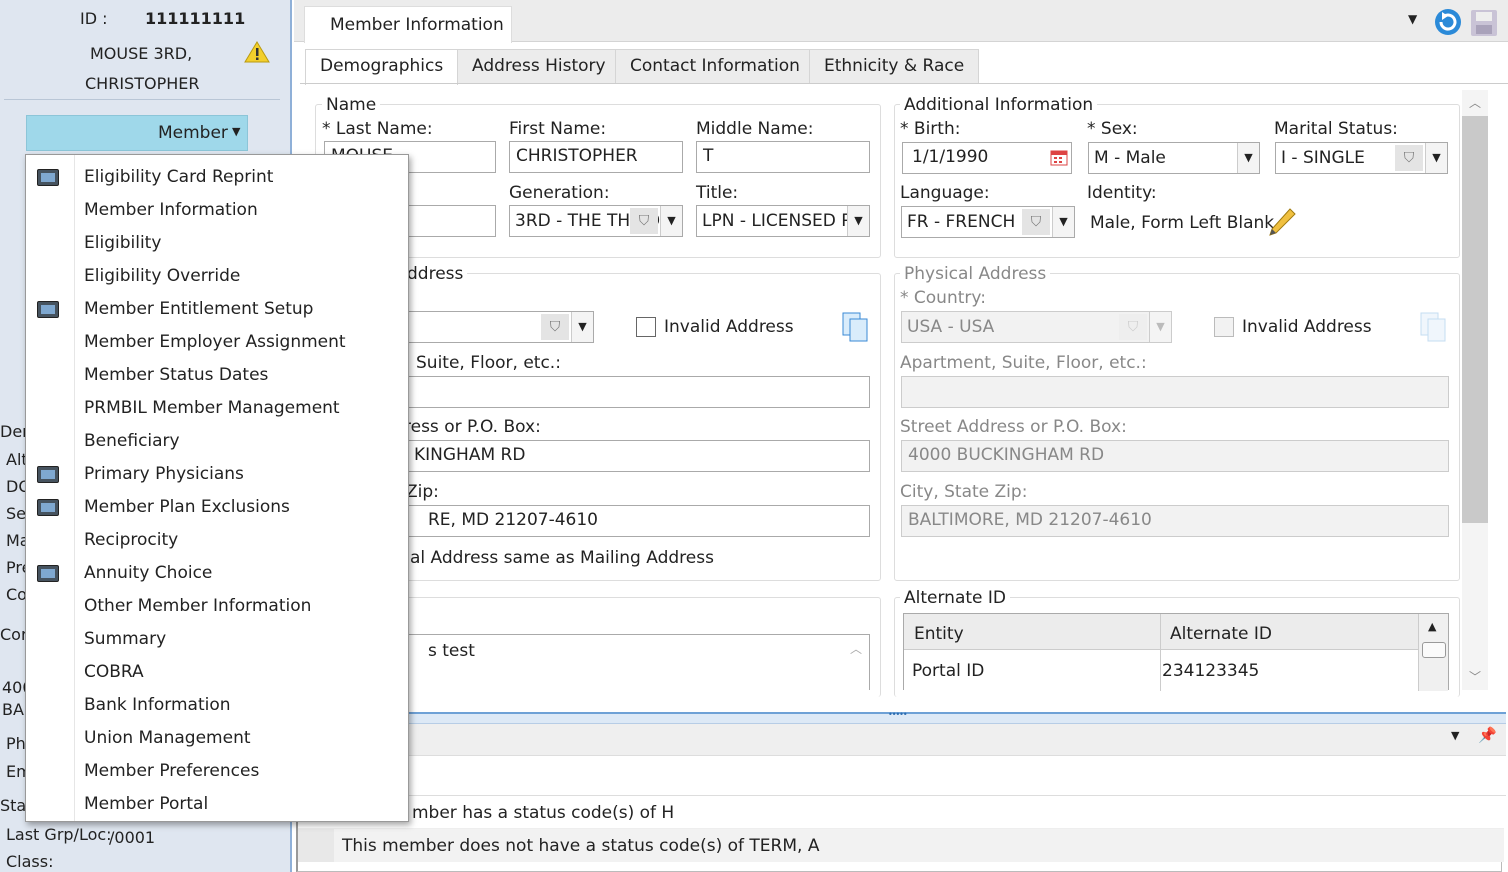 The image size is (1508, 872). I want to click on menu-item-bank-information: Bank Information, so click(217, 703).